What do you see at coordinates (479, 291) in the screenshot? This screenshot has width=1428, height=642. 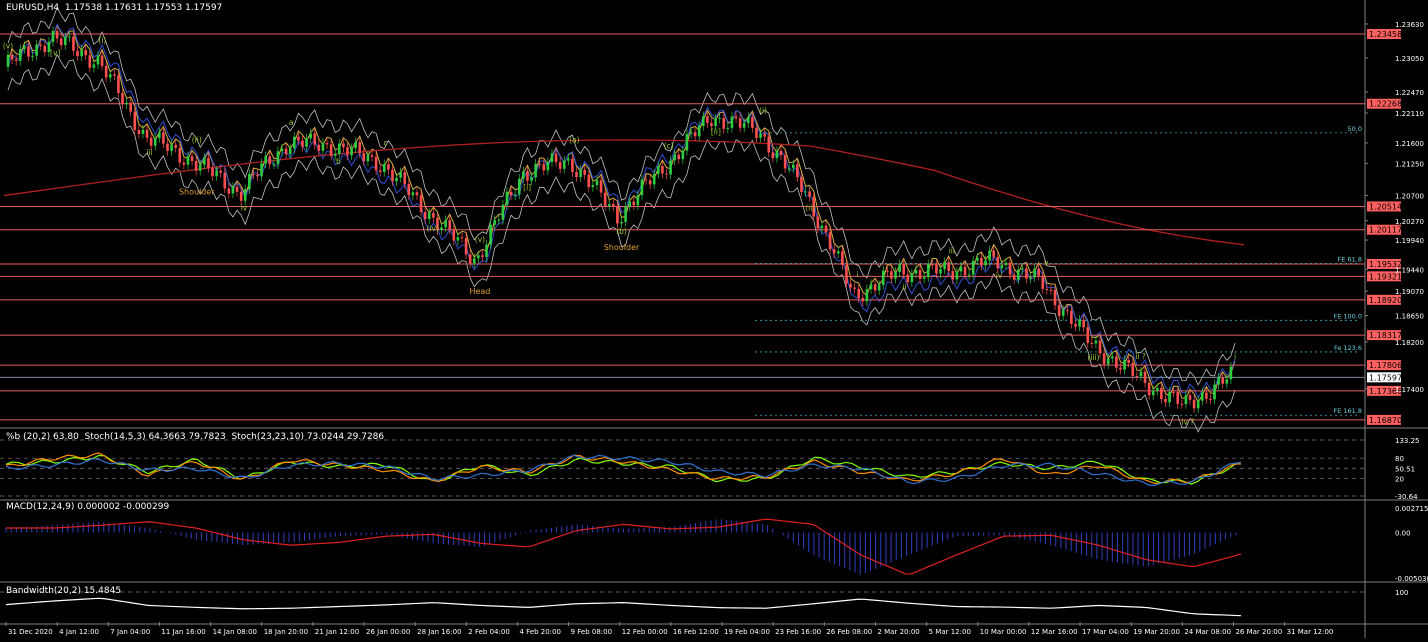 I see `pattern-label: Head` at bounding box center [479, 291].